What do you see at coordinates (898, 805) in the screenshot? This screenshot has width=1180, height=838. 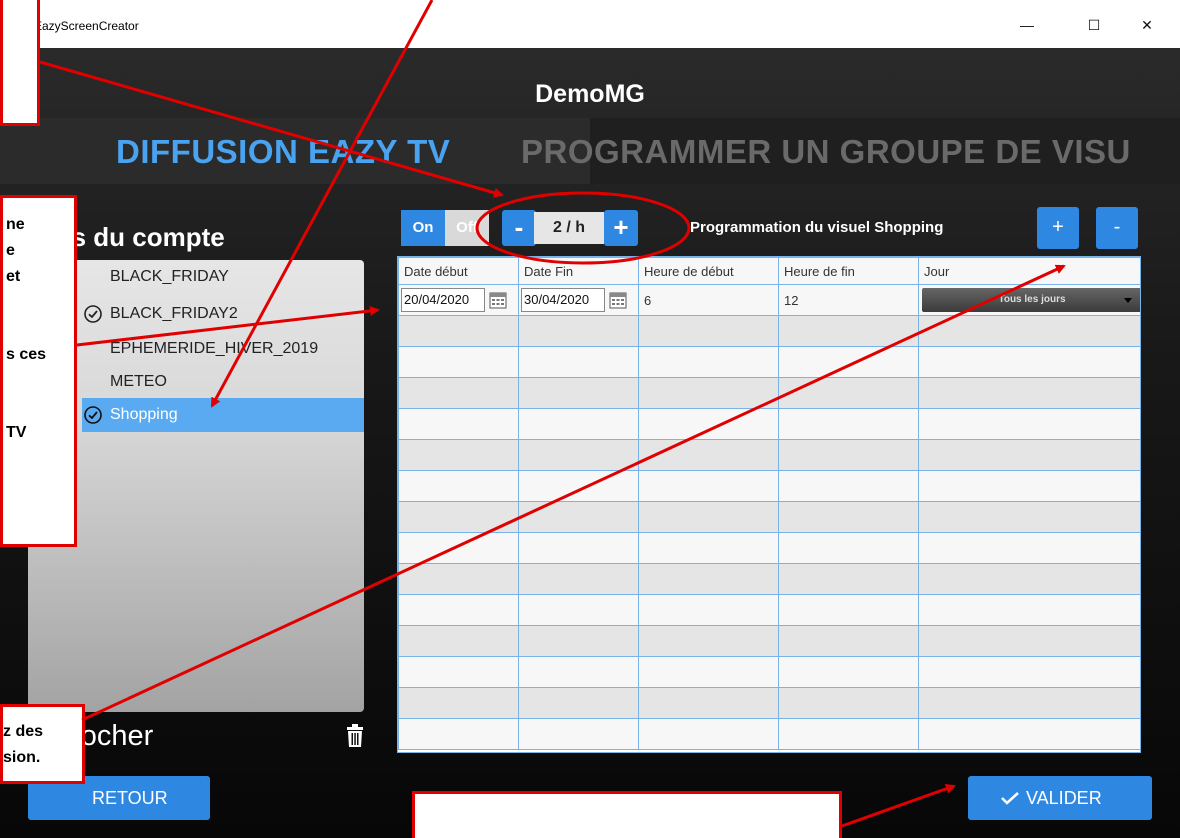 I see `arrow-to-validate` at bounding box center [898, 805].